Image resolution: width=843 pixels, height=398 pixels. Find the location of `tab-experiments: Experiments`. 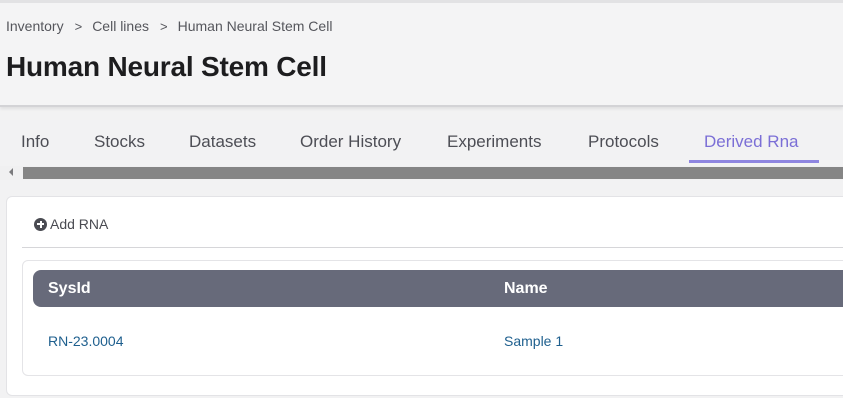

tab-experiments: Experiments is located at coordinates (494, 143).